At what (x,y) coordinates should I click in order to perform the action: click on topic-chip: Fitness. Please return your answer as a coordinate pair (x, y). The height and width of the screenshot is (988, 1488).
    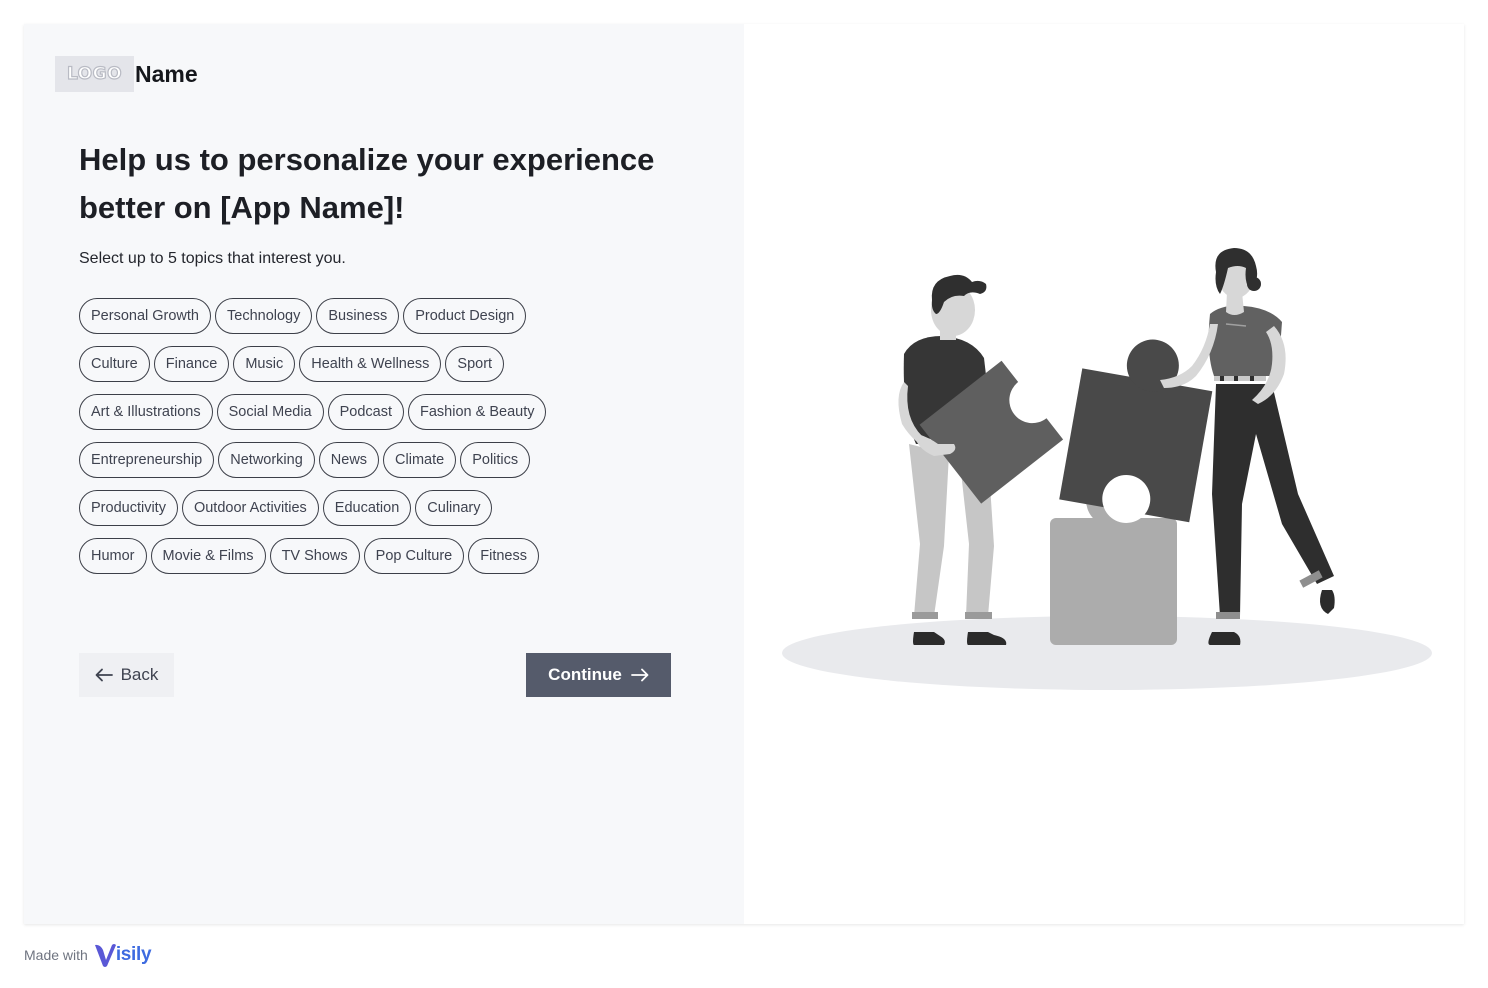
    Looking at the image, I should click on (503, 556).